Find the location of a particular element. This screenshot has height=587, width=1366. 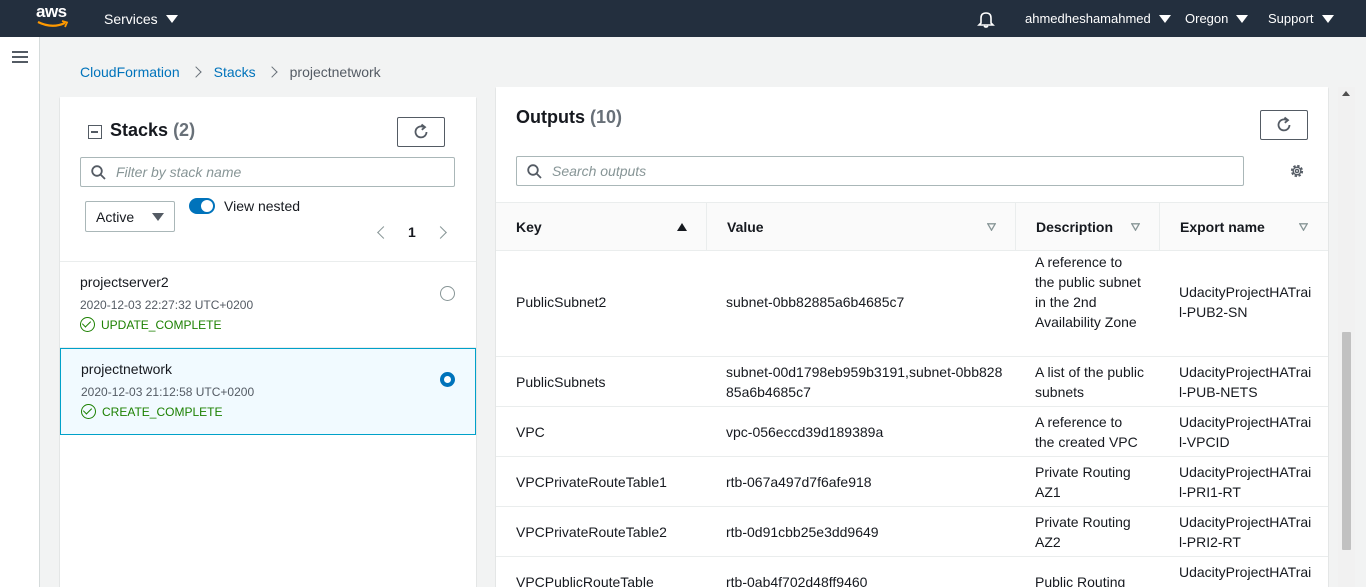

output-key: VPCPrivateRouteTable1 is located at coordinates (591, 482).